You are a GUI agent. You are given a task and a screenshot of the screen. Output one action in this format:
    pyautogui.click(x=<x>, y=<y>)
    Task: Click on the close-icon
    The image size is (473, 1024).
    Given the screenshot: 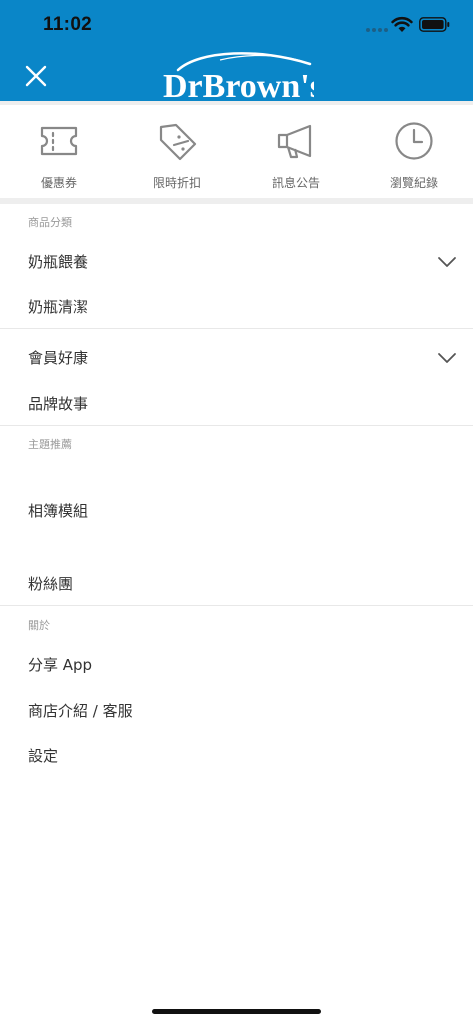 What is the action you would take?
    pyautogui.click(x=36, y=76)
    